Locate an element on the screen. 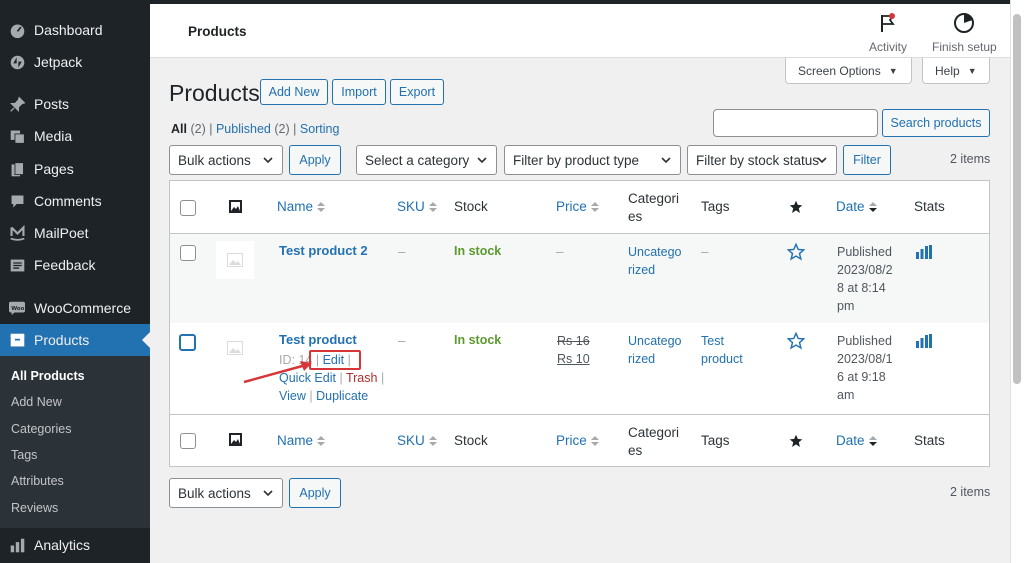 This screenshot has width=1024, height=563. trash-link: Trash is located at coordinates (362, 378).